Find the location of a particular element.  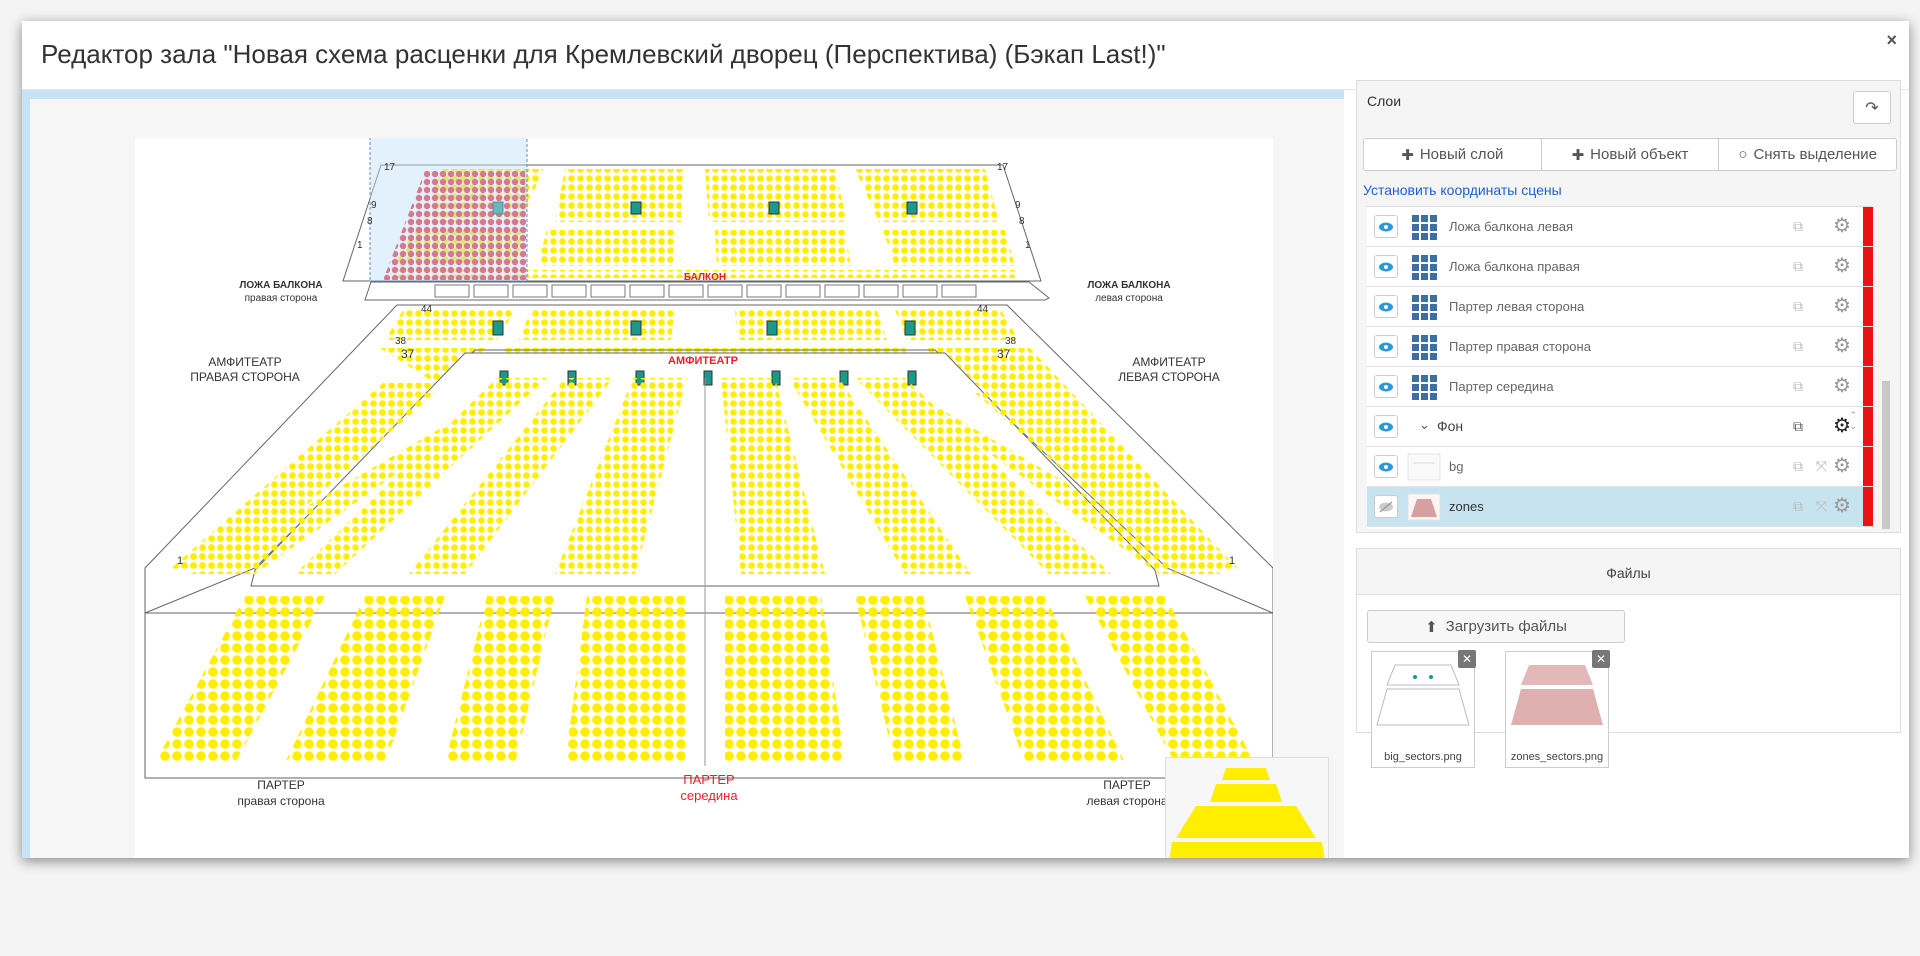

row-number: 44 is located at coordinates (983, 309).